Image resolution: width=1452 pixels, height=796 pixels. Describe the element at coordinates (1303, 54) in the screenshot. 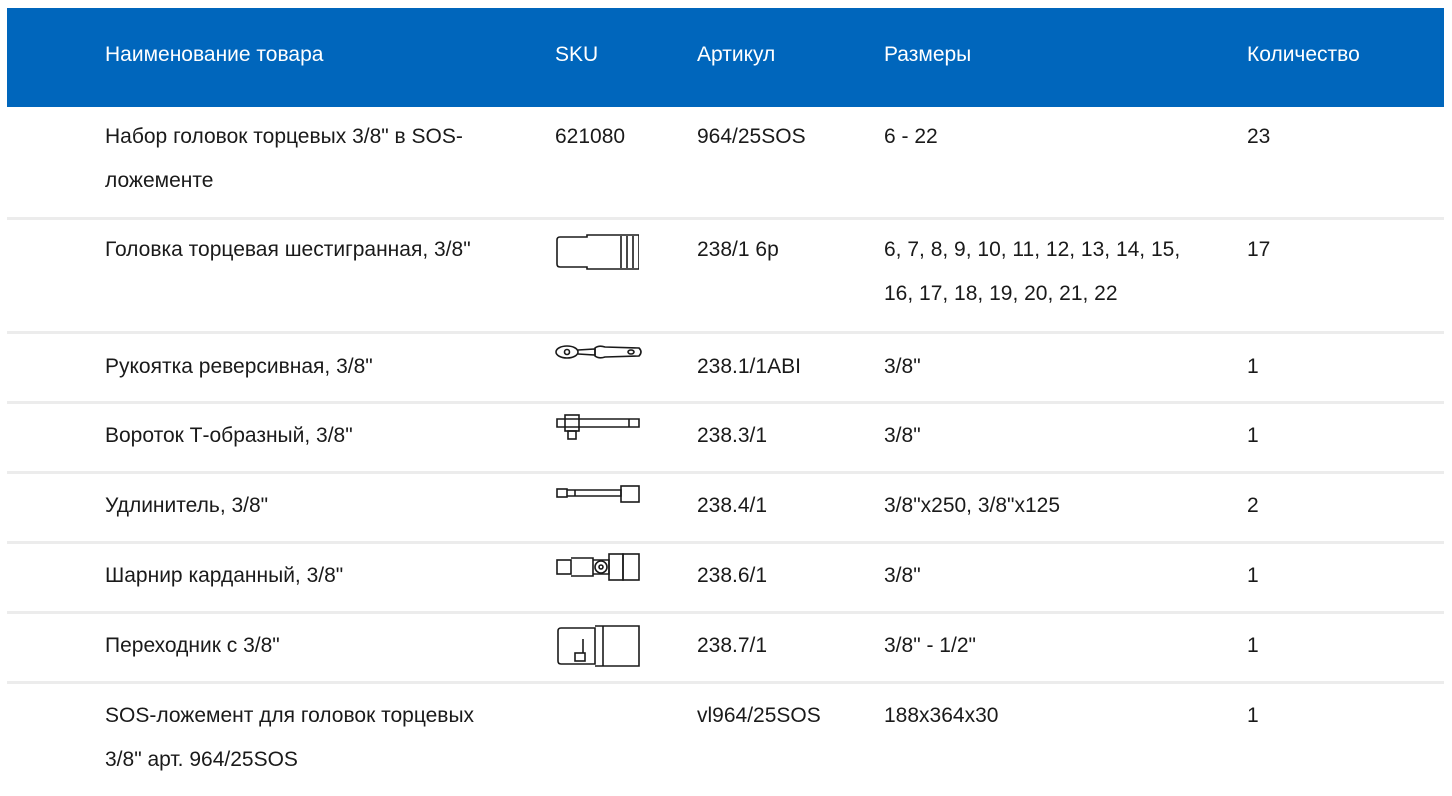

I see `header-qty: Количество` at that location.